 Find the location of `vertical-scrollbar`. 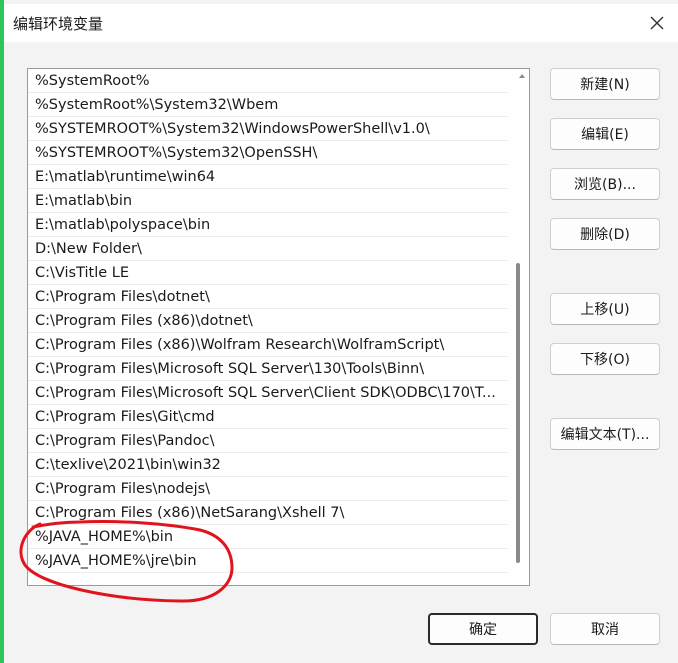

vertical-scrollbar is located at coordinates (521, 327).